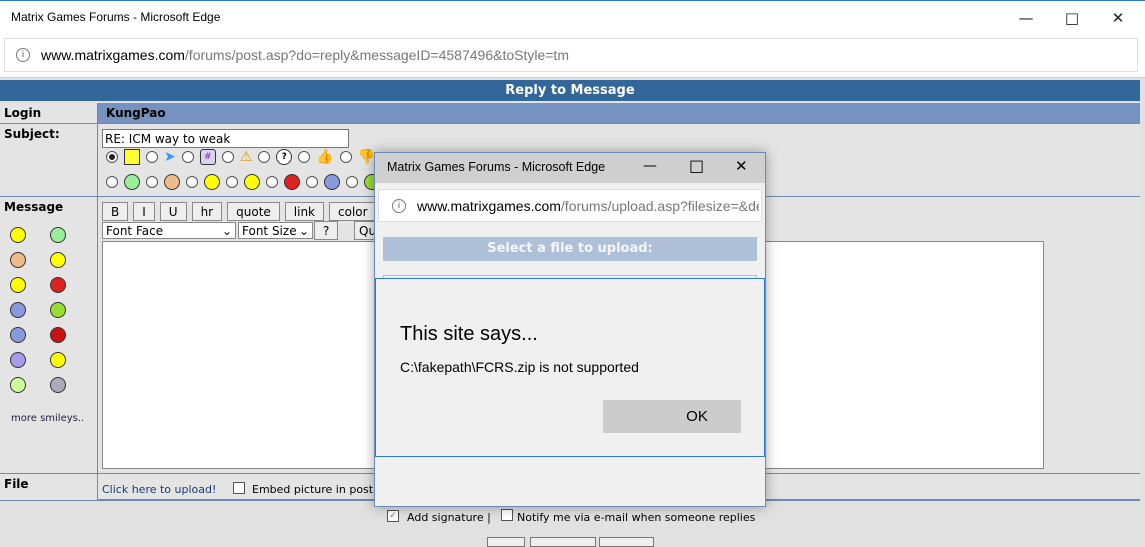  I want to click on popup-minimize-button: —, so click(650, 166).